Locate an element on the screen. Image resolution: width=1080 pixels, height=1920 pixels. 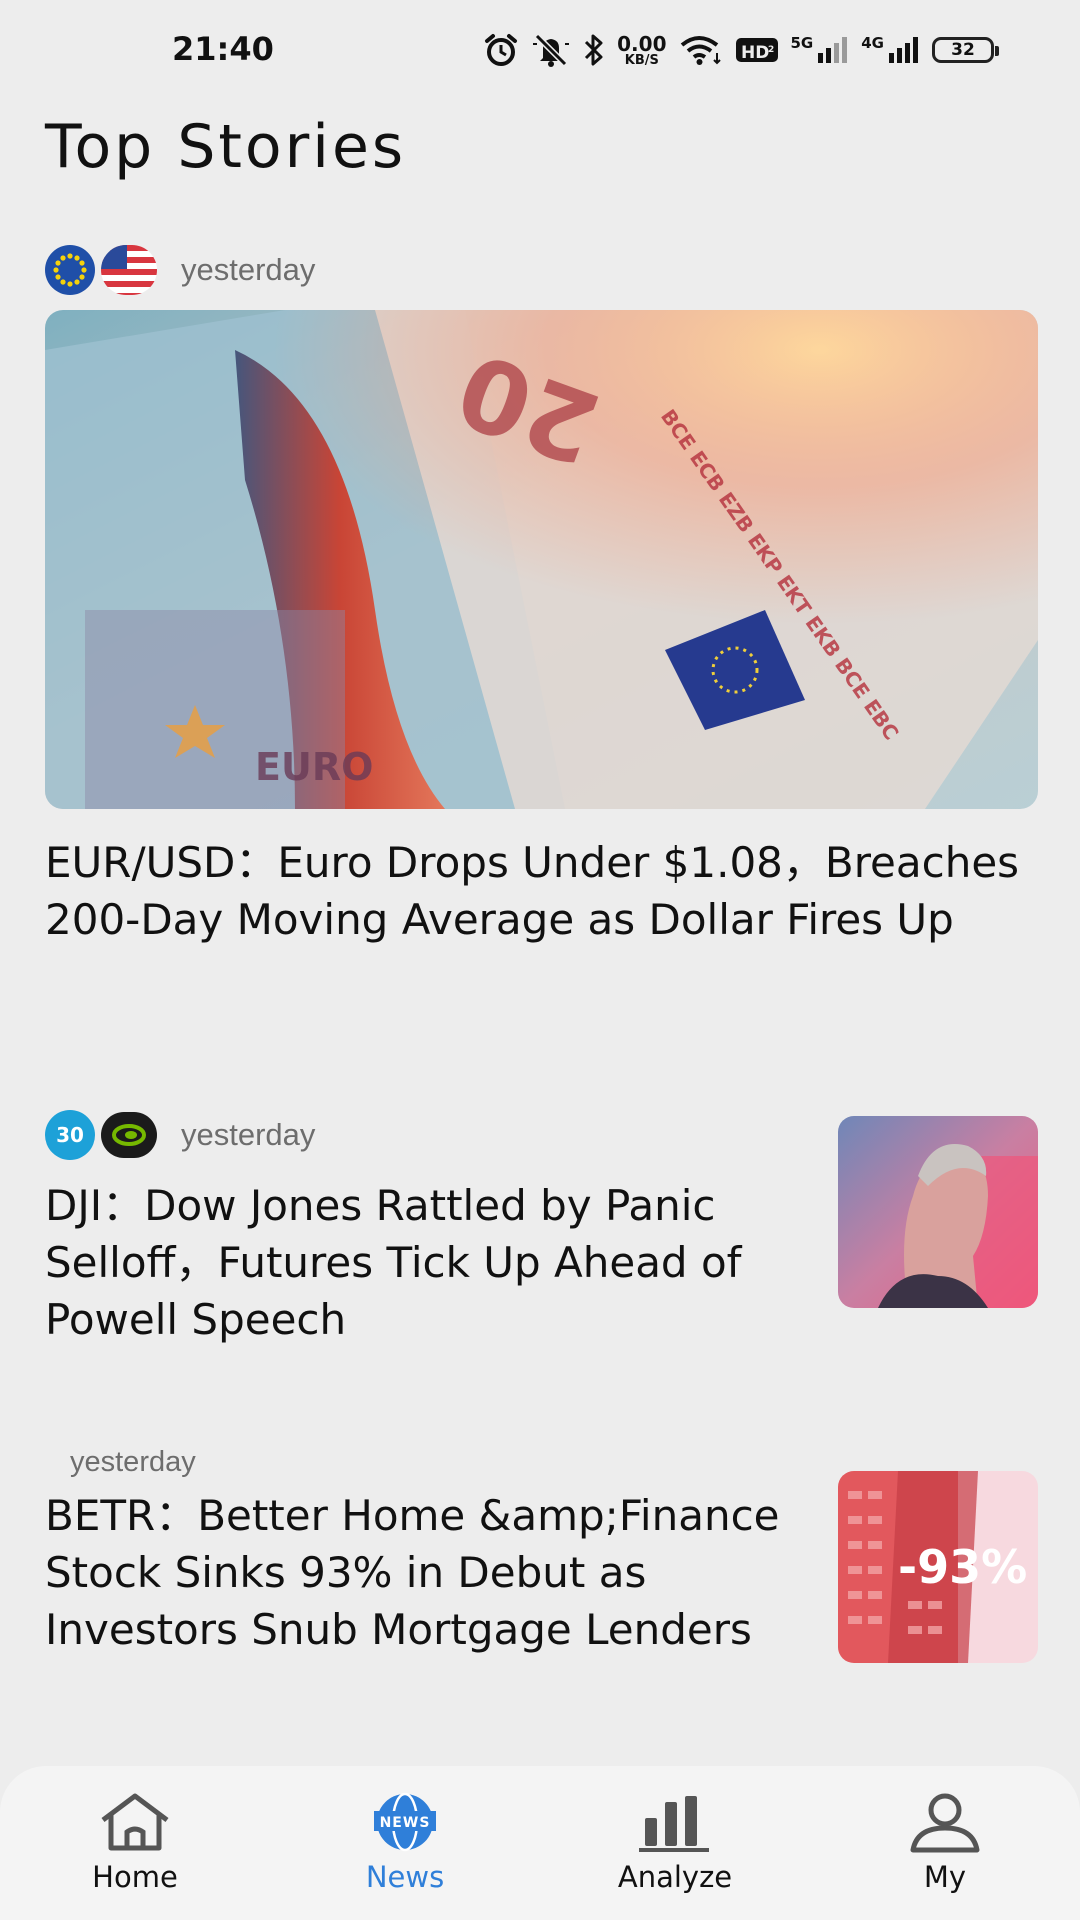
signal-4g-icon is located at coordinates (903, 50).